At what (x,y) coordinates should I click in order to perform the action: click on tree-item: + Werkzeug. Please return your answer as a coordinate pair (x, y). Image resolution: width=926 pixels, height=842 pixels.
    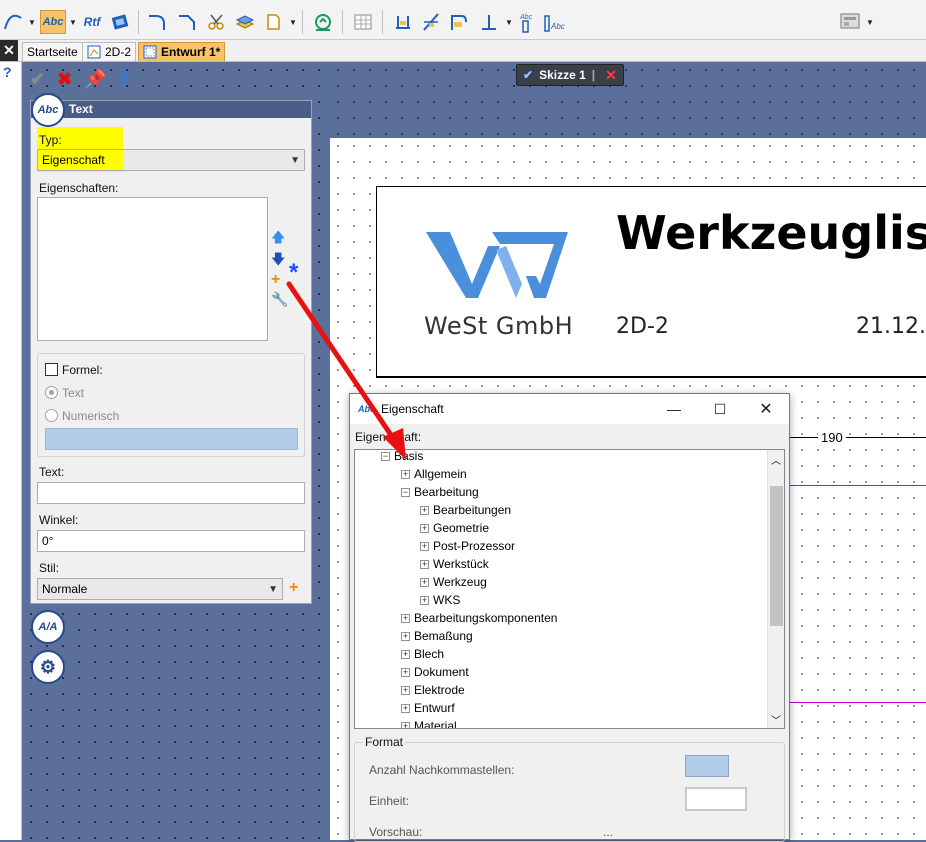
    Looking at the image, I should click on (453, 582).